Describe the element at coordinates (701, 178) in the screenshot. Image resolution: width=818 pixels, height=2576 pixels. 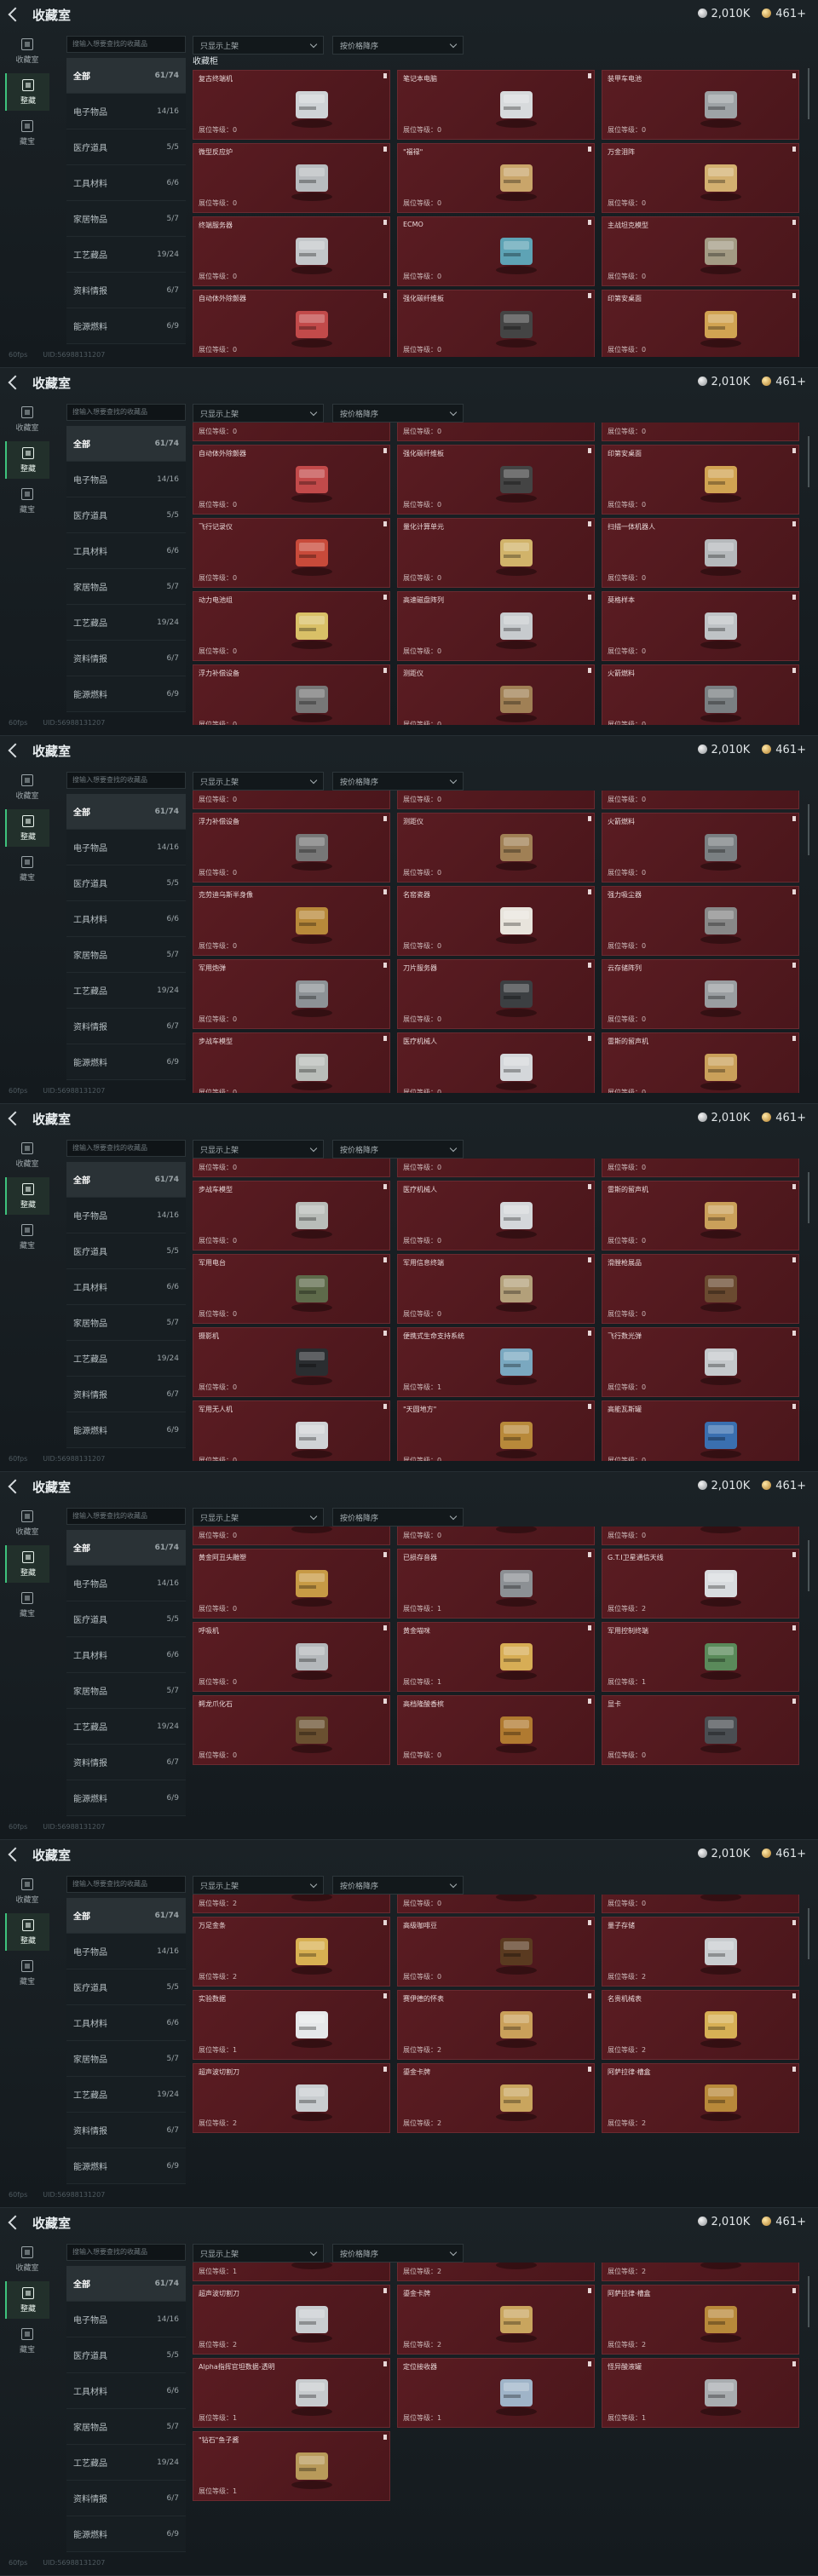
I see `collectible-card: 万金泪阵 展位等级：0` at that location.